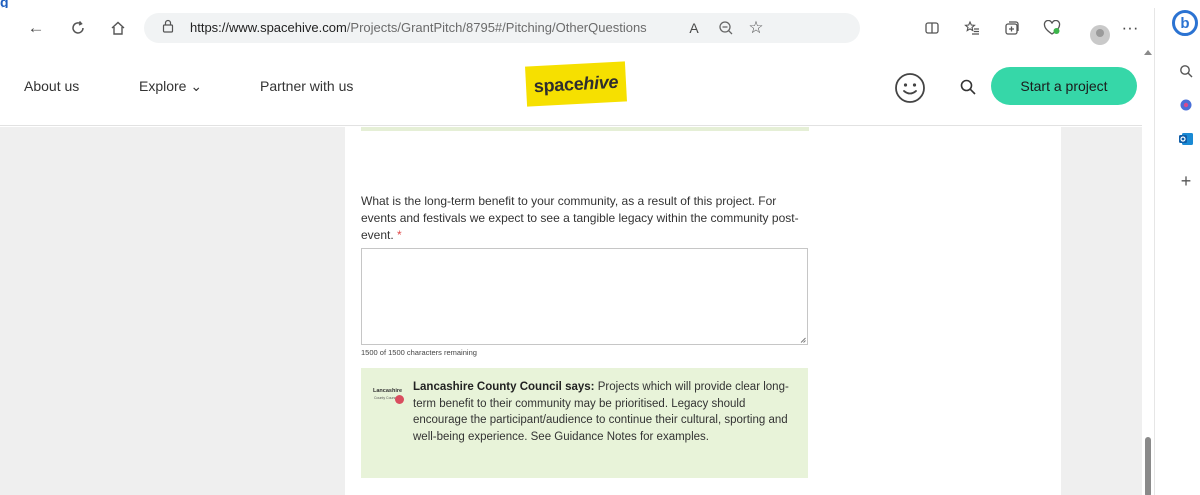 This screenshot has height=495, width=1200. What do you see at coordinates (1100, 35) in the screenshot?
I see `profile-avatar` at bounding box center [1100, 35].